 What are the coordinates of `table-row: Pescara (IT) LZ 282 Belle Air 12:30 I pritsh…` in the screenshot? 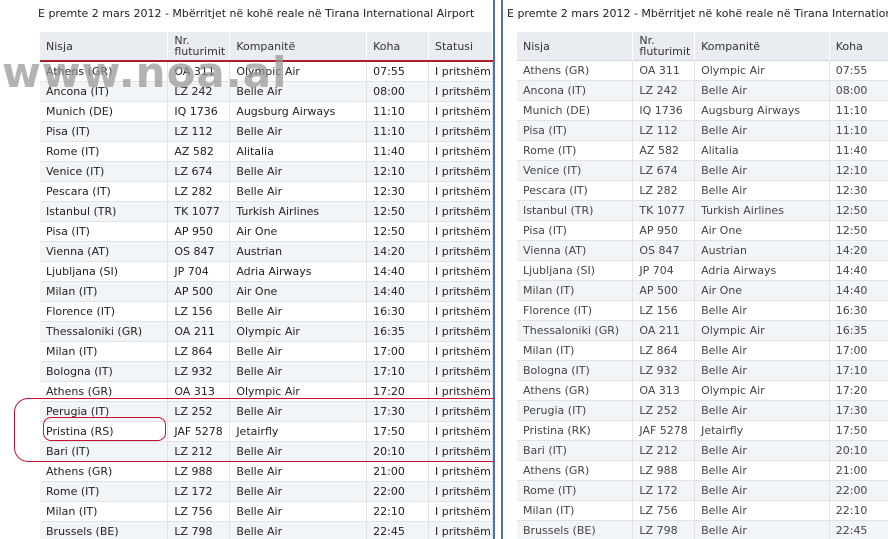 It's located at (266, 191).